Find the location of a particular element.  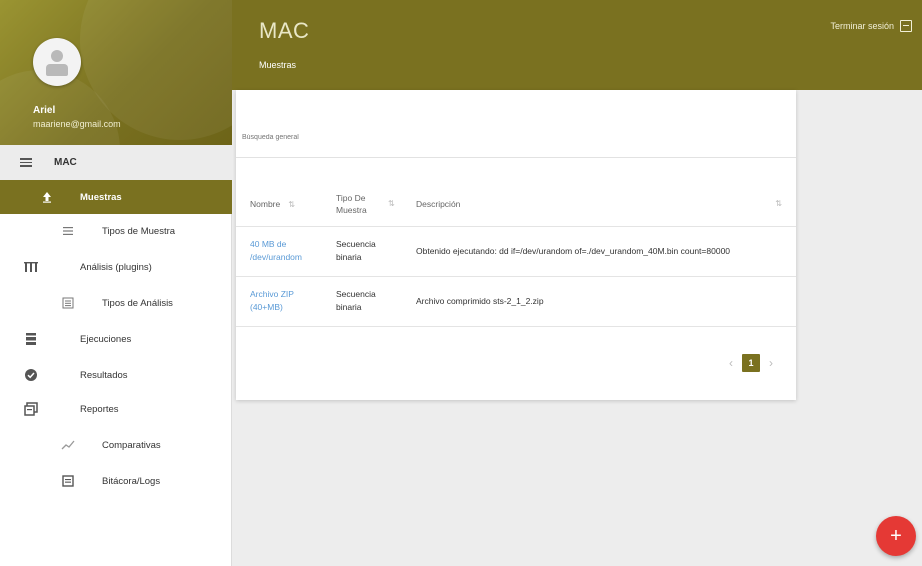

report-icon is located at coordinates (31, 409).